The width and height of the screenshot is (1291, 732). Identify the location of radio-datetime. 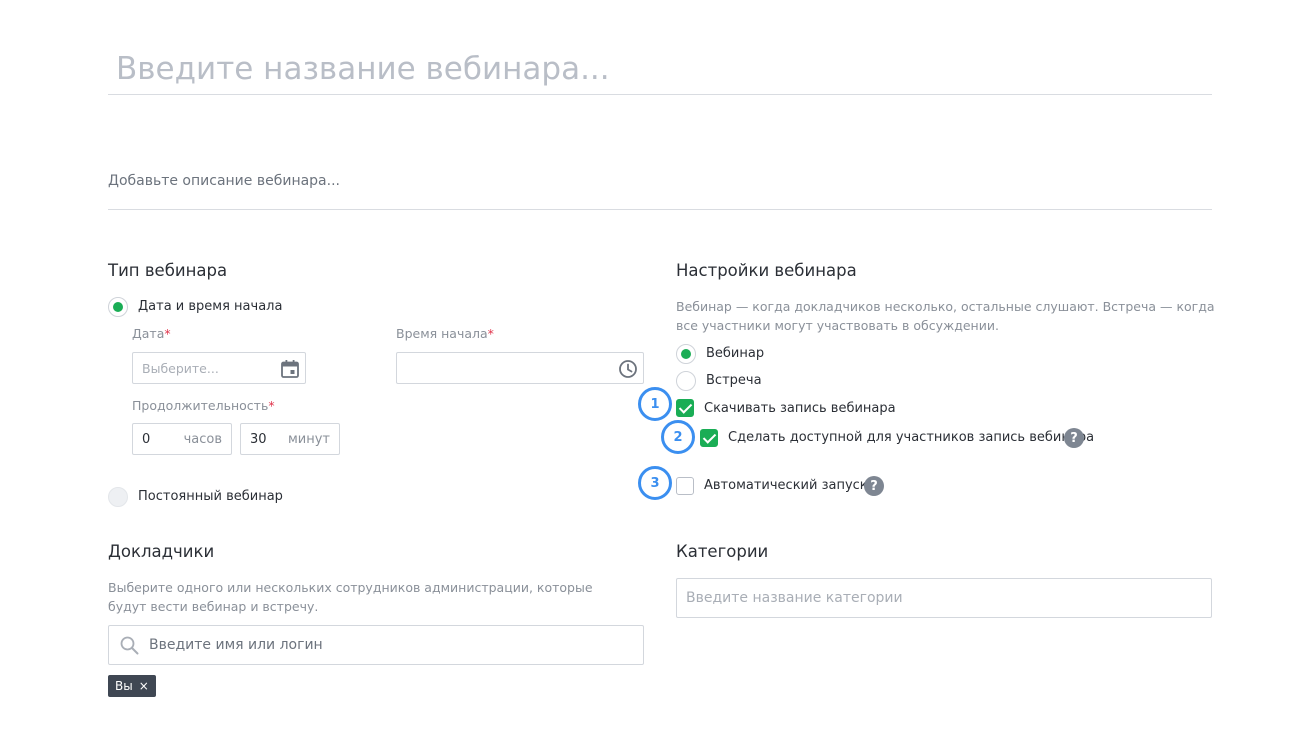
(118, 307).